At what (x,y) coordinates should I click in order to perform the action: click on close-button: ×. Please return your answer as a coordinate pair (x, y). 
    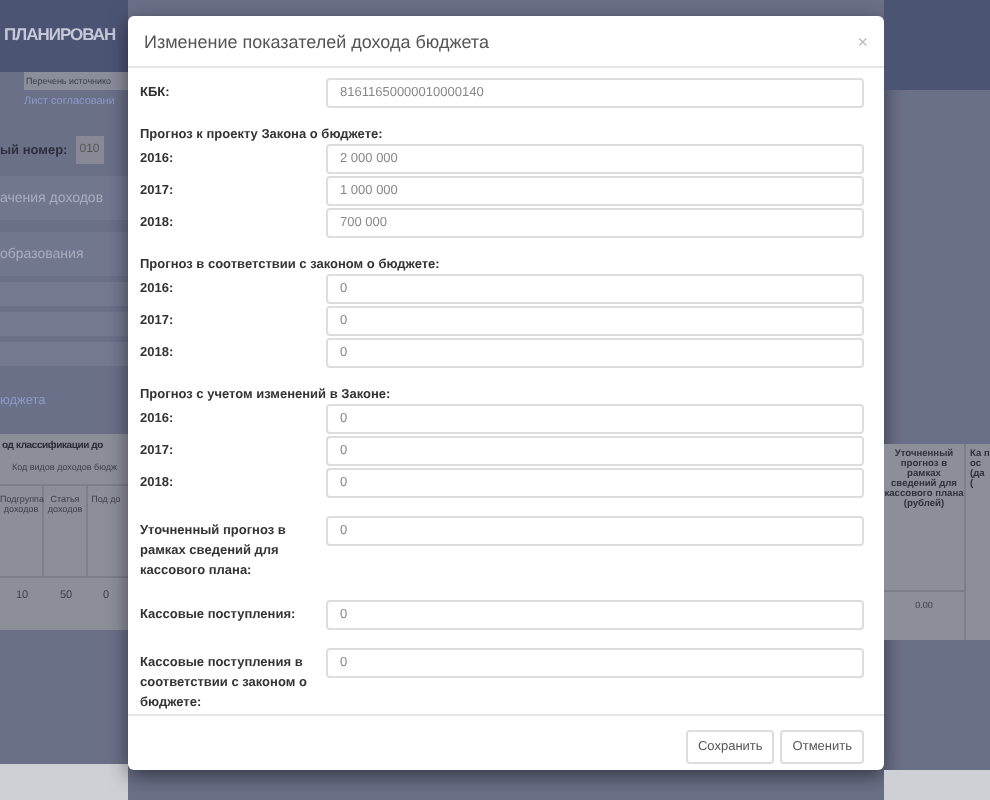
    Looking at the image, I should click on (862, 42).